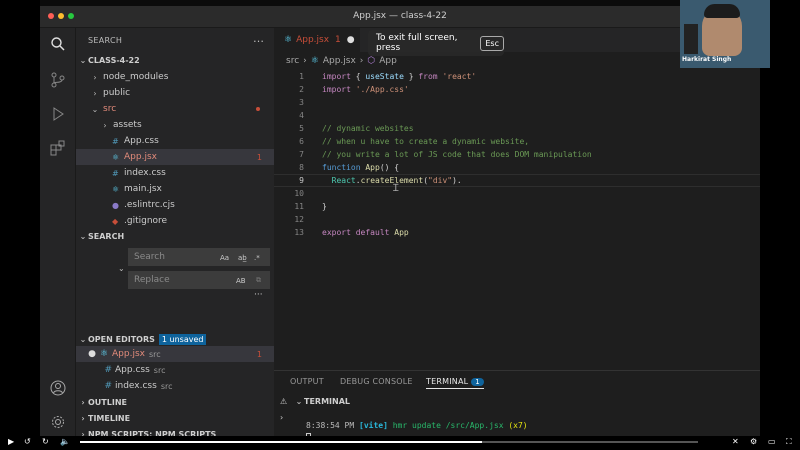 This screenshot has width=800, height=450. I want to click on code-line: 9 React.createElement("div")., so click(517, 180).